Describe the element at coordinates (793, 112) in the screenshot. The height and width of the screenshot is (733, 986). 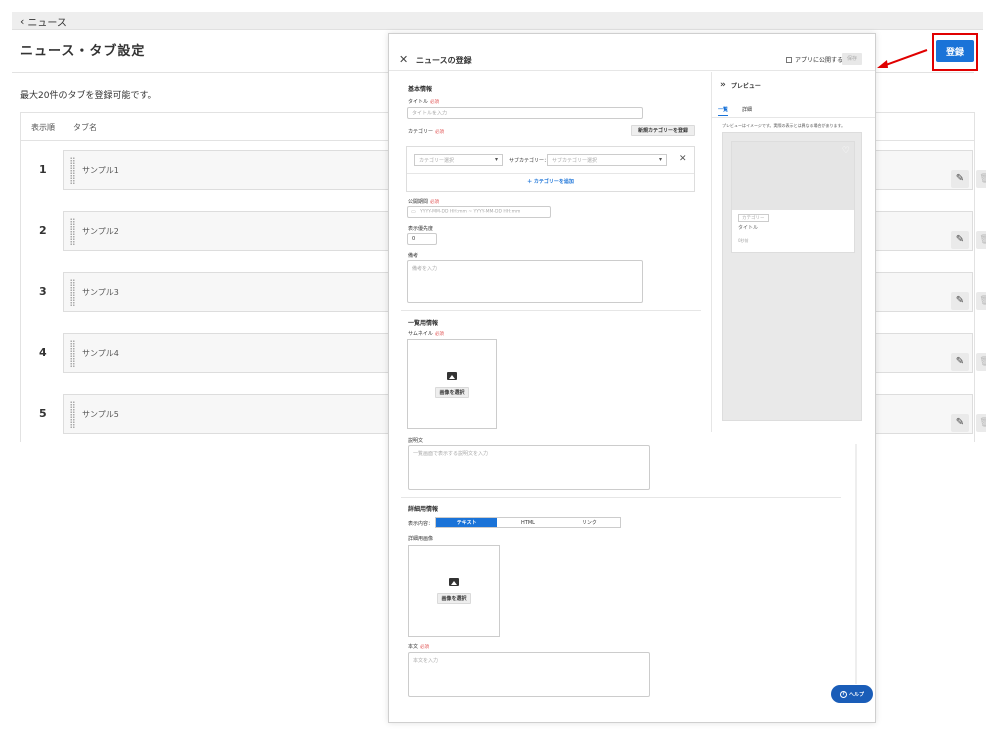
I see `preview-tabs: 一覧 詳細` at that location.